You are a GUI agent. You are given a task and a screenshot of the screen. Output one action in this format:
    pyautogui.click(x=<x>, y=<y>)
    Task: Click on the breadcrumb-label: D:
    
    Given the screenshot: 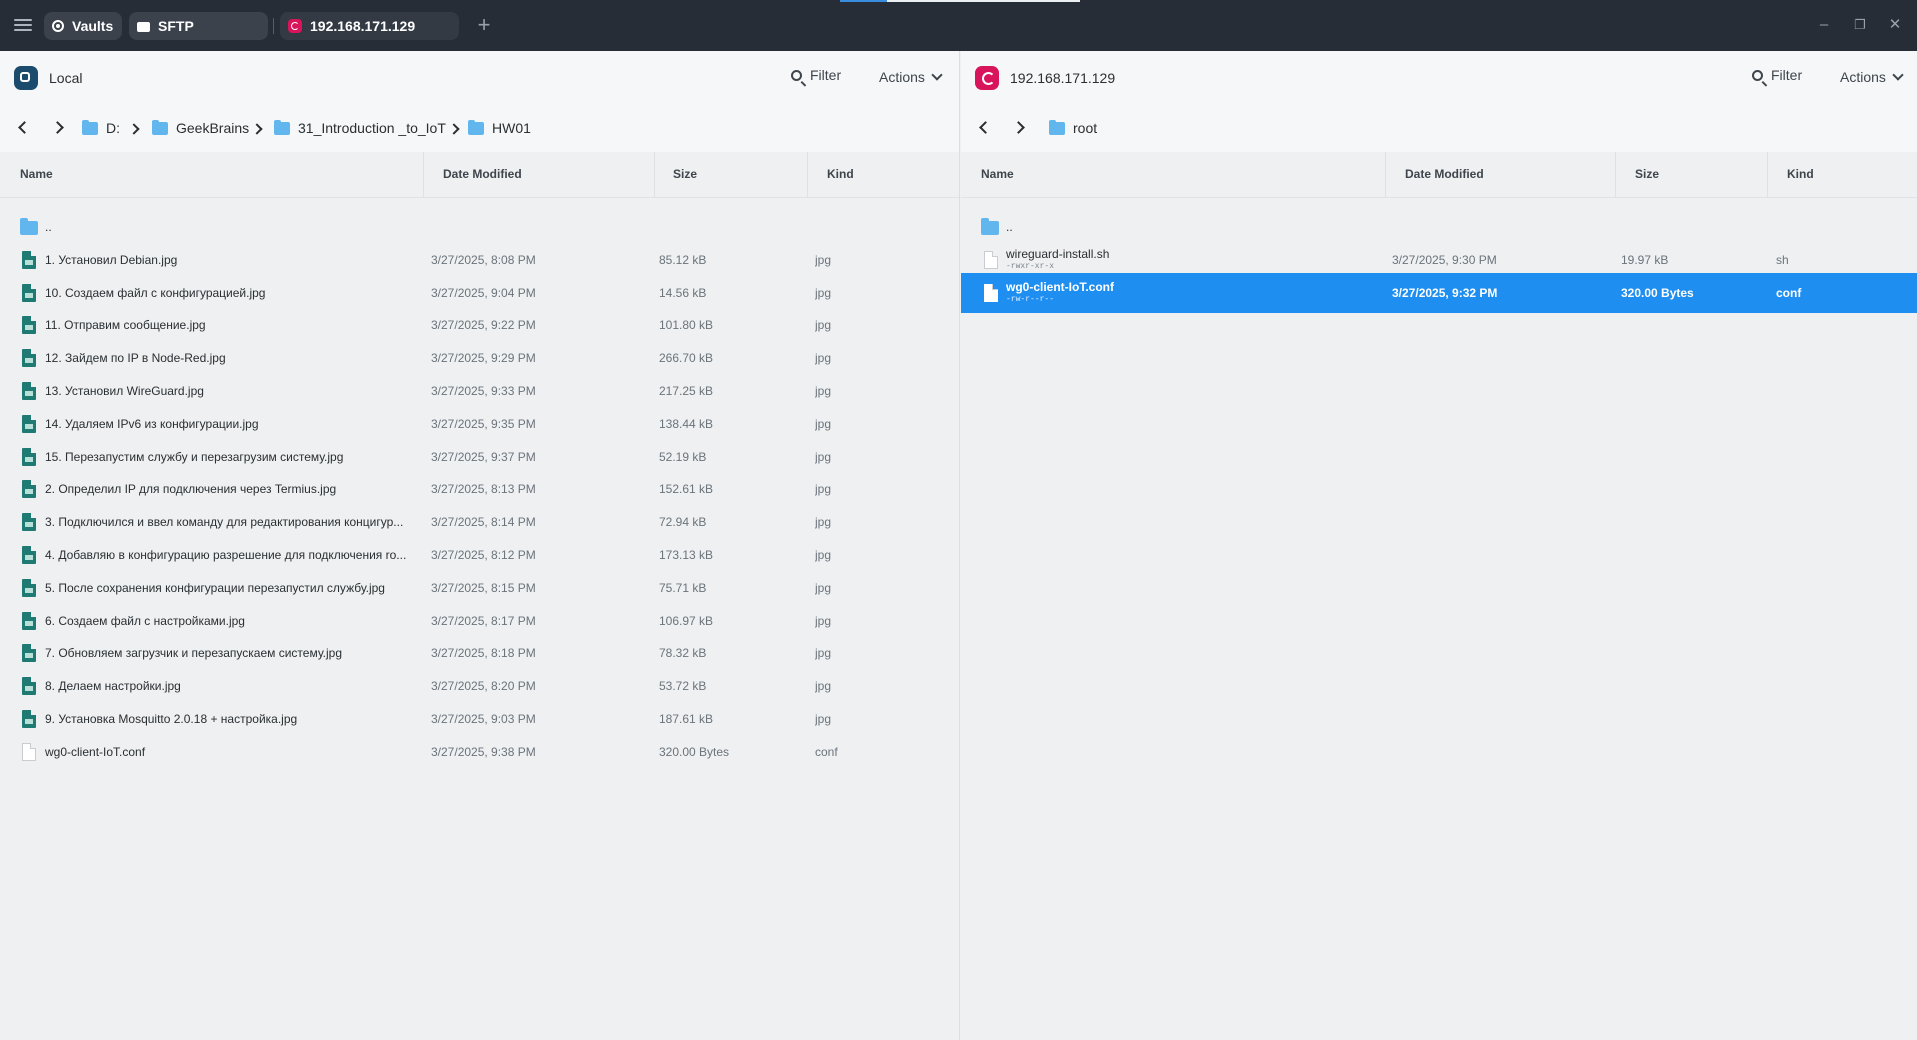 What is the action you would take?
    pyautogui.click(x=113, y=128)
    